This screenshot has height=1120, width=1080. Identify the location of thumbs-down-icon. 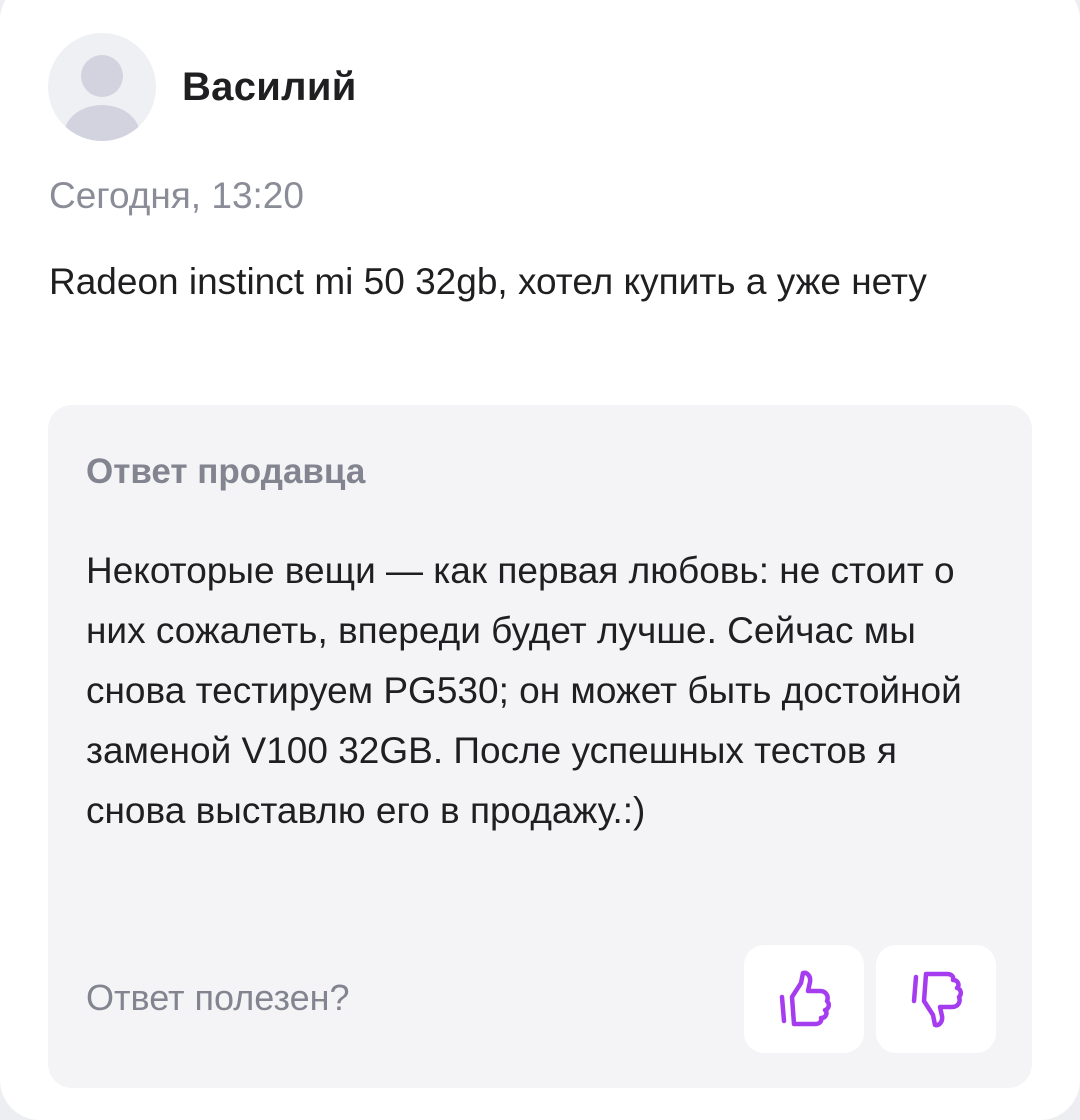
(936, 999).